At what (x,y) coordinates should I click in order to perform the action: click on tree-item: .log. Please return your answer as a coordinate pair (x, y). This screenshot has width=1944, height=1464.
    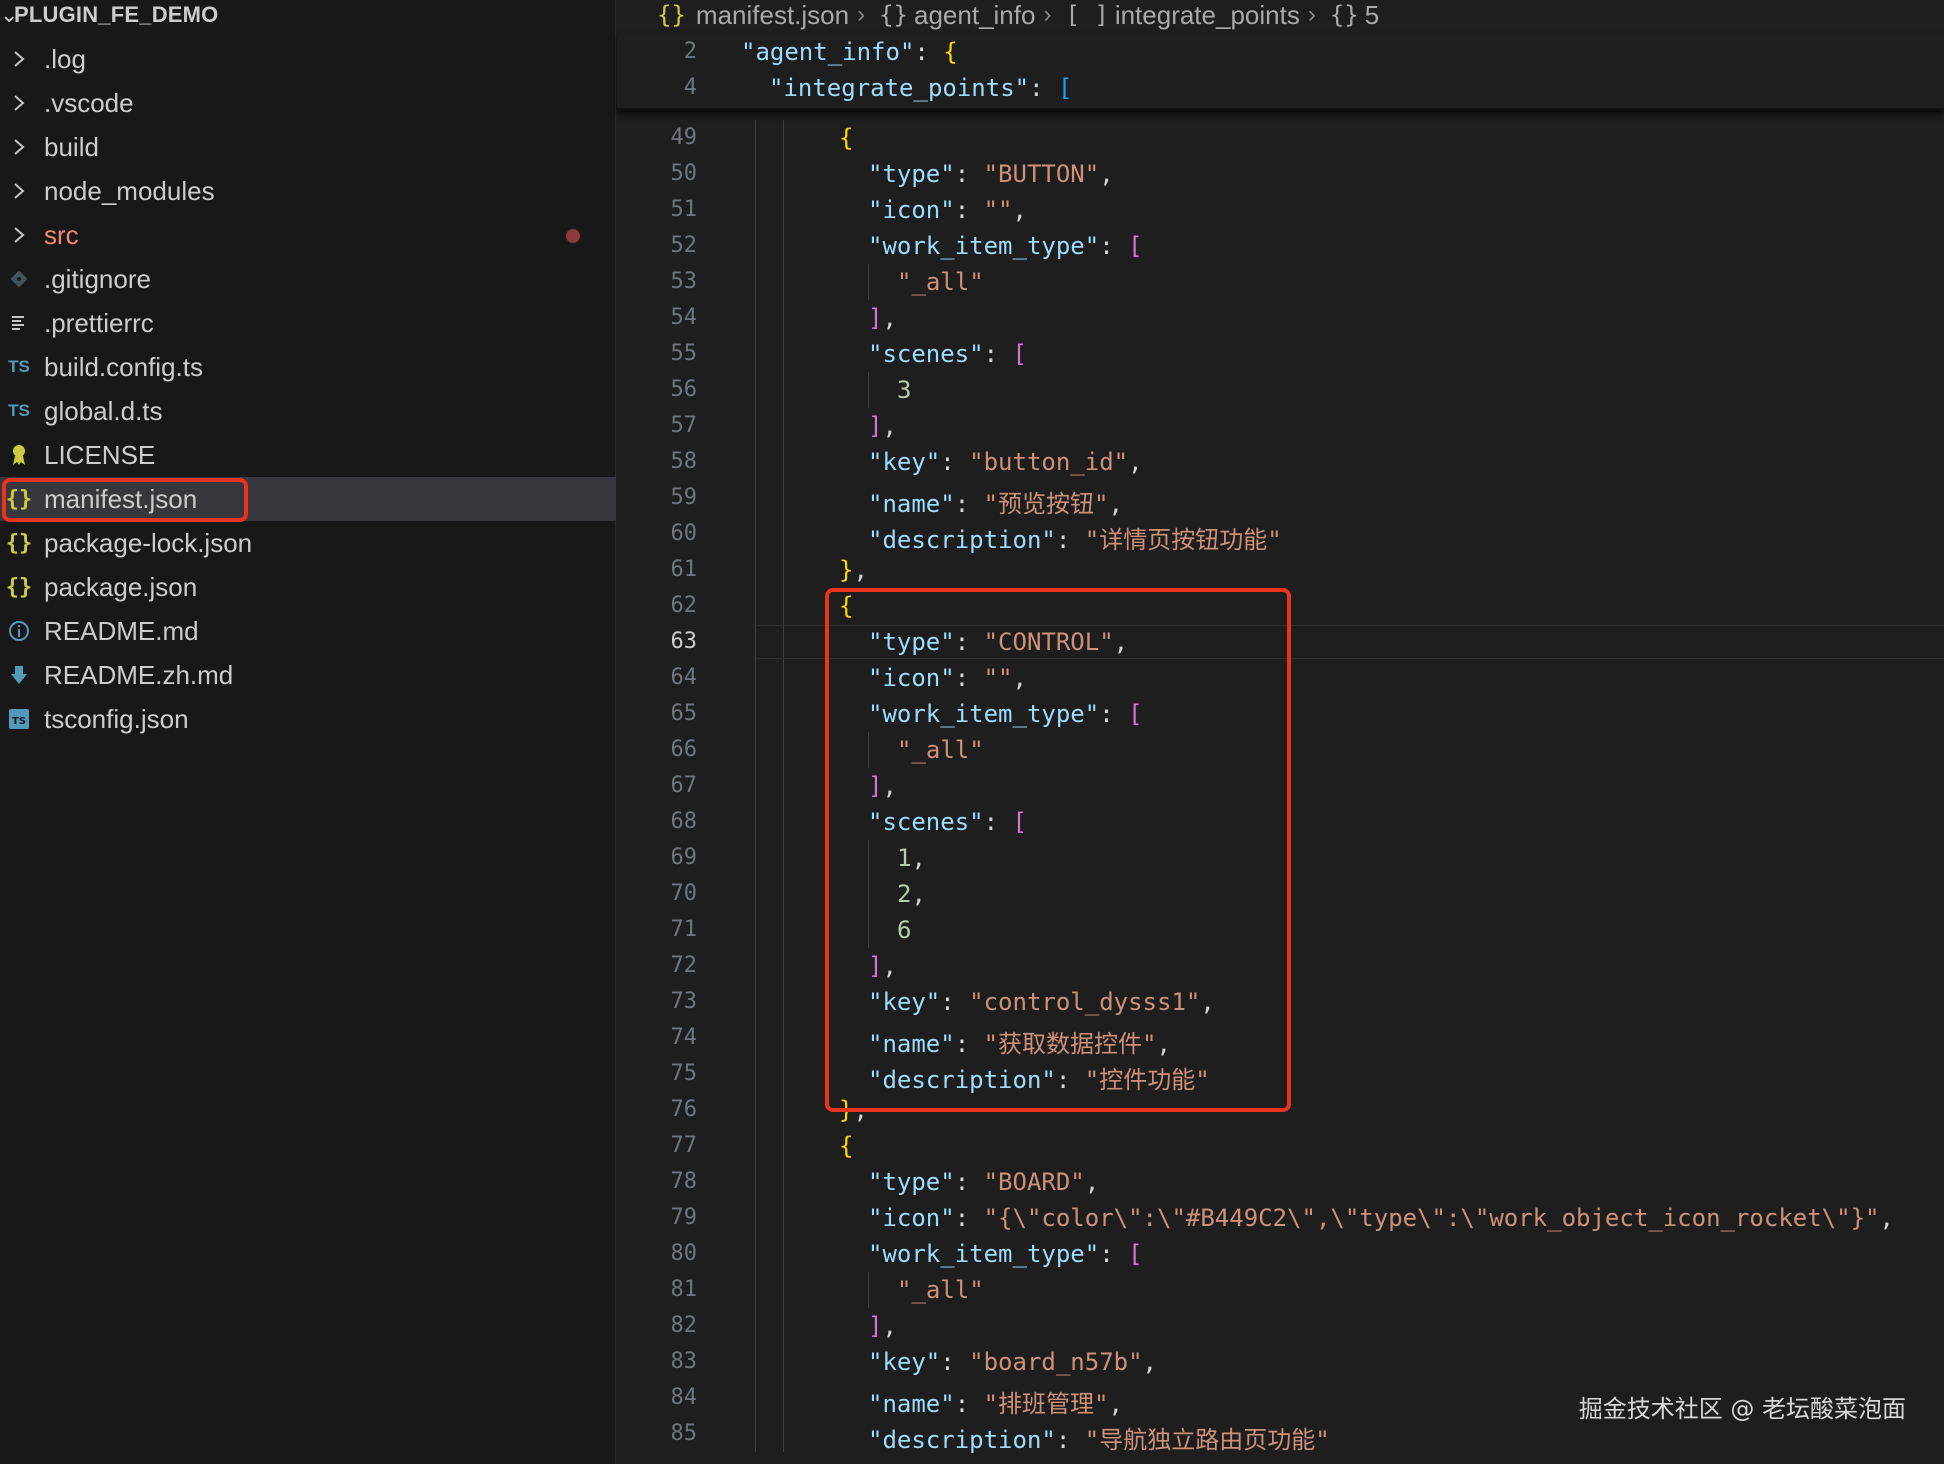
    Looking at the image, I should click on (308, 59).